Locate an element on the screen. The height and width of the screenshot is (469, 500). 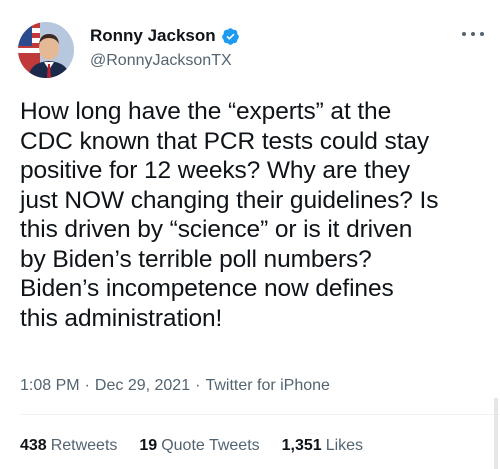
author-name-row: Ronny Jackson is located at coordinates (165, 36).